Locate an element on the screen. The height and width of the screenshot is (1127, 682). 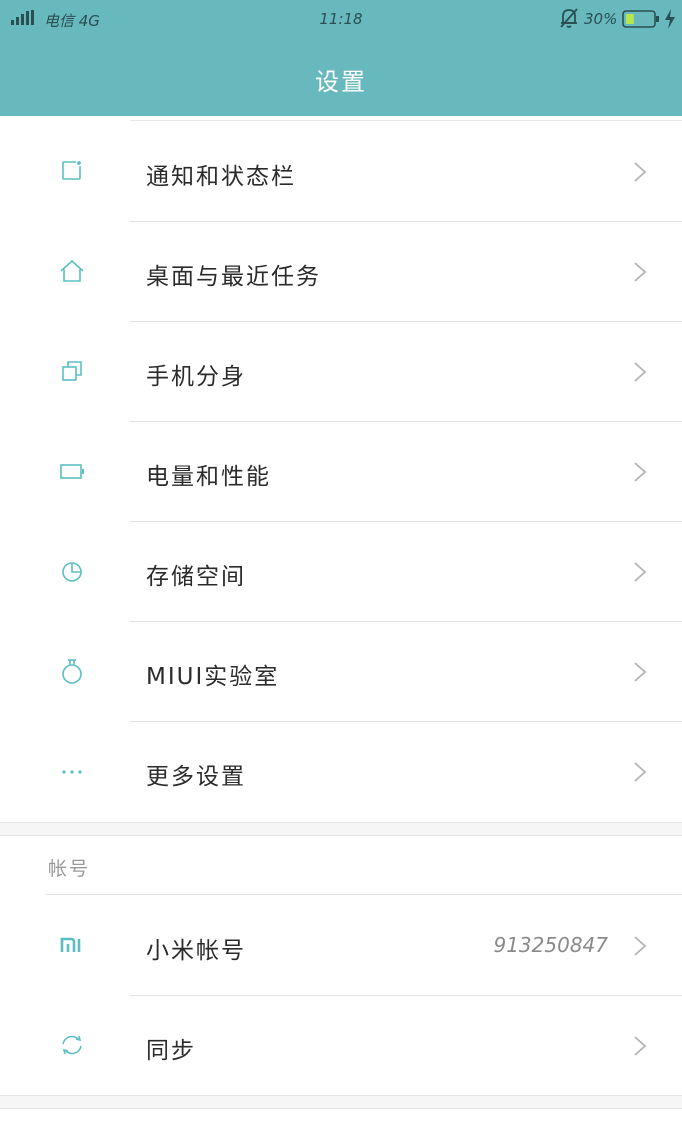
settings-item-label: 更多设置 is located at coordinates (196, 777).